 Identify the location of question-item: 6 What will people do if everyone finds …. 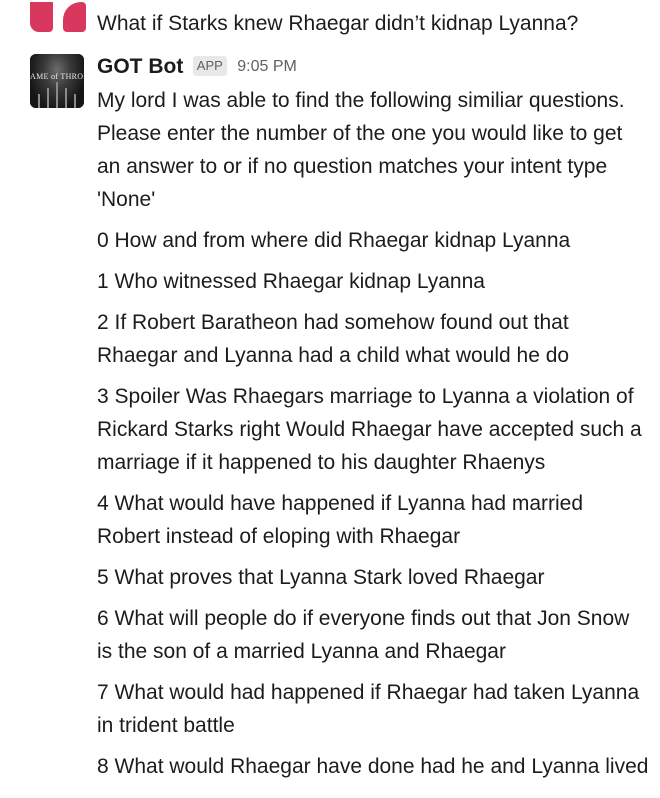
(363, 635).